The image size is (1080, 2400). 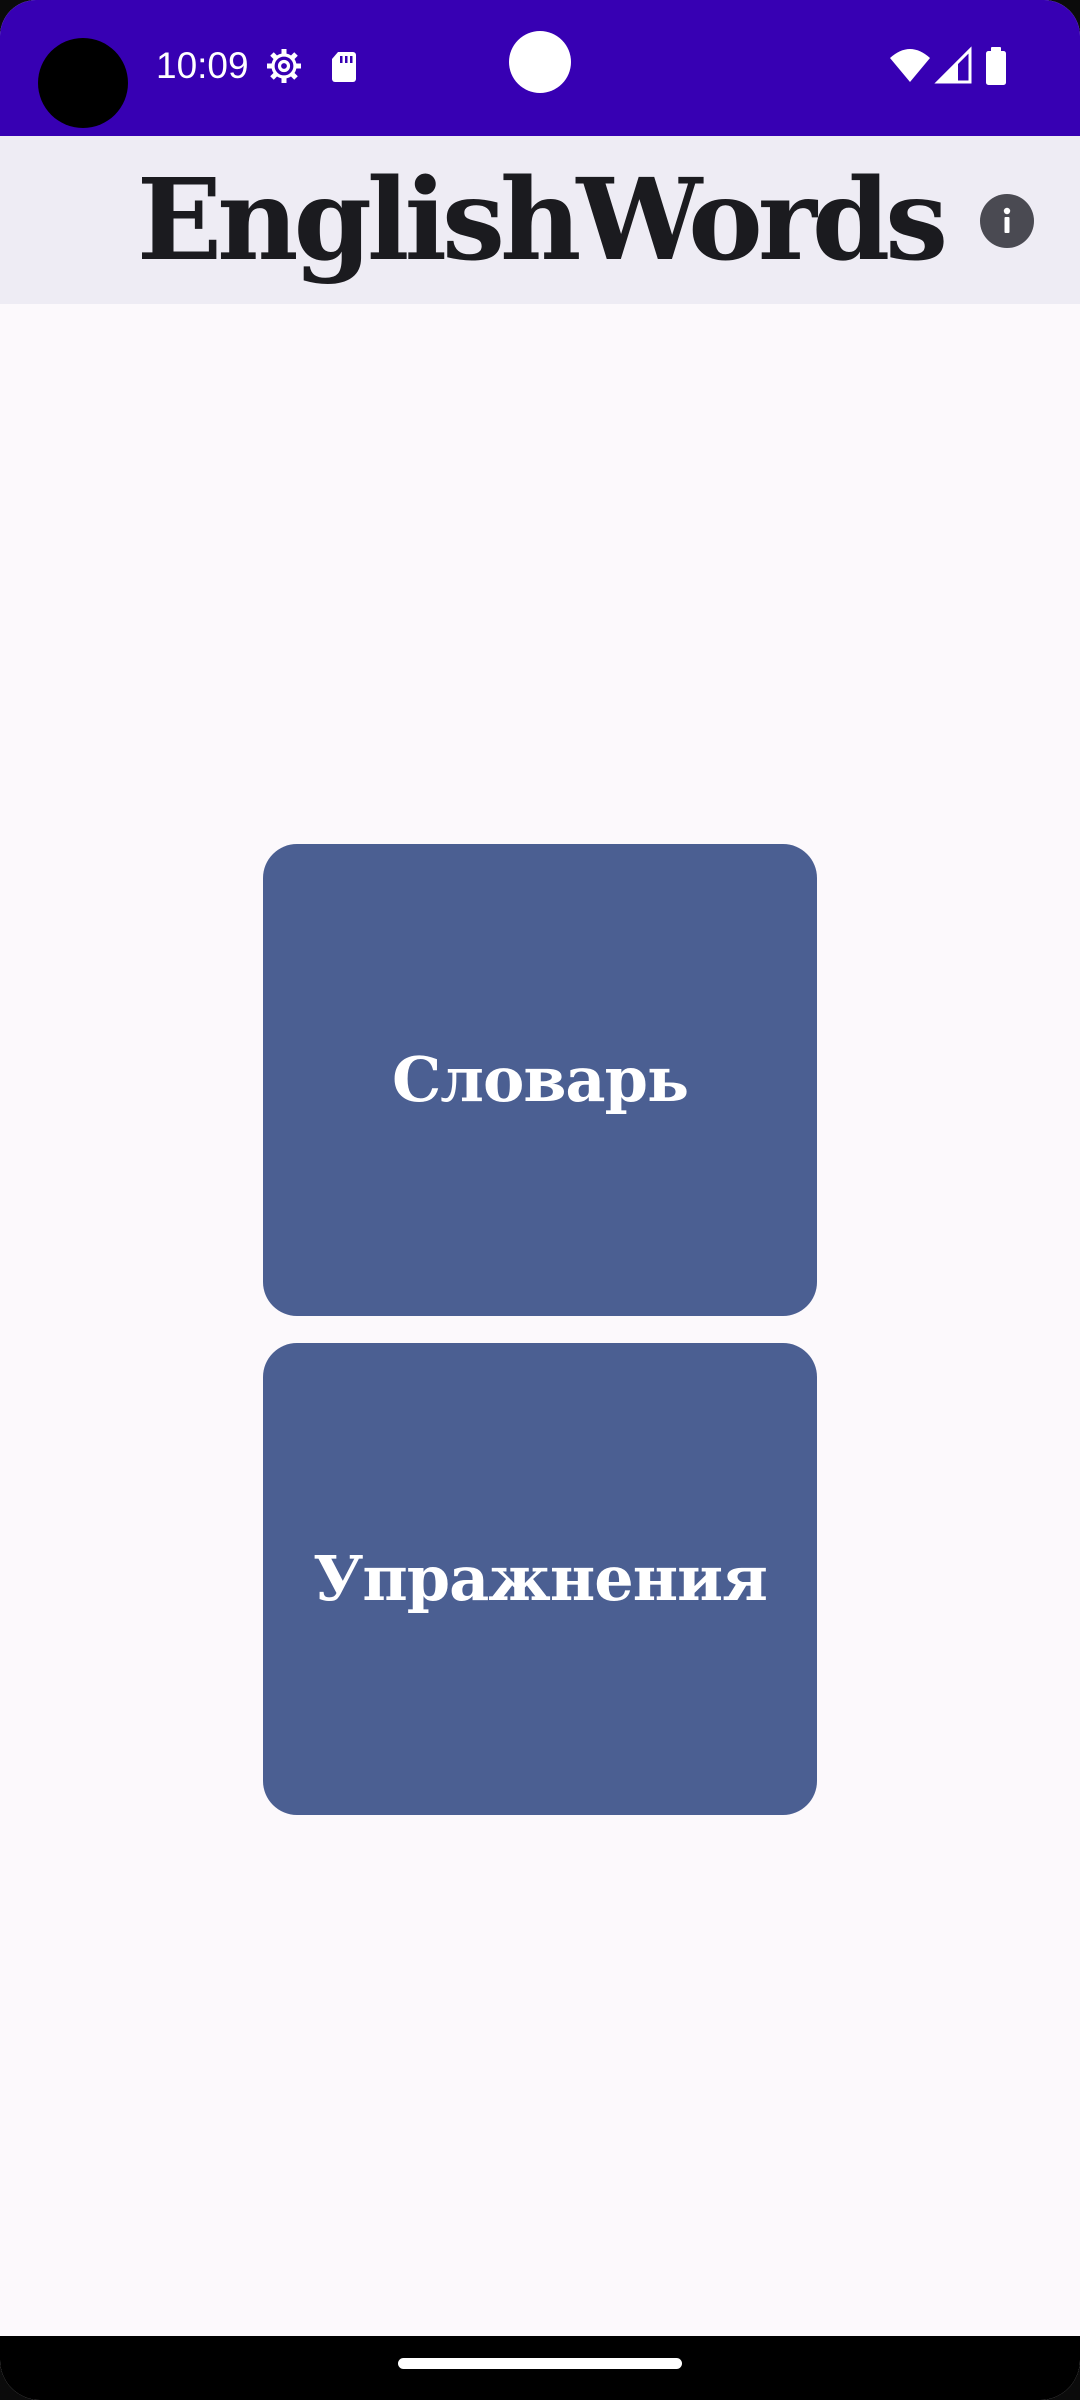 I want to click on system-navigation-bar, so click(x=540, y=2368).